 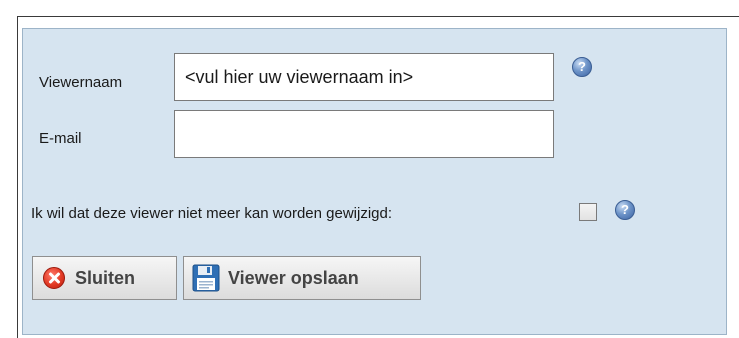 What do you see at coordinates (54, 278) in the screenshot?
I see `close-icon` at bounding box center [54, 278].